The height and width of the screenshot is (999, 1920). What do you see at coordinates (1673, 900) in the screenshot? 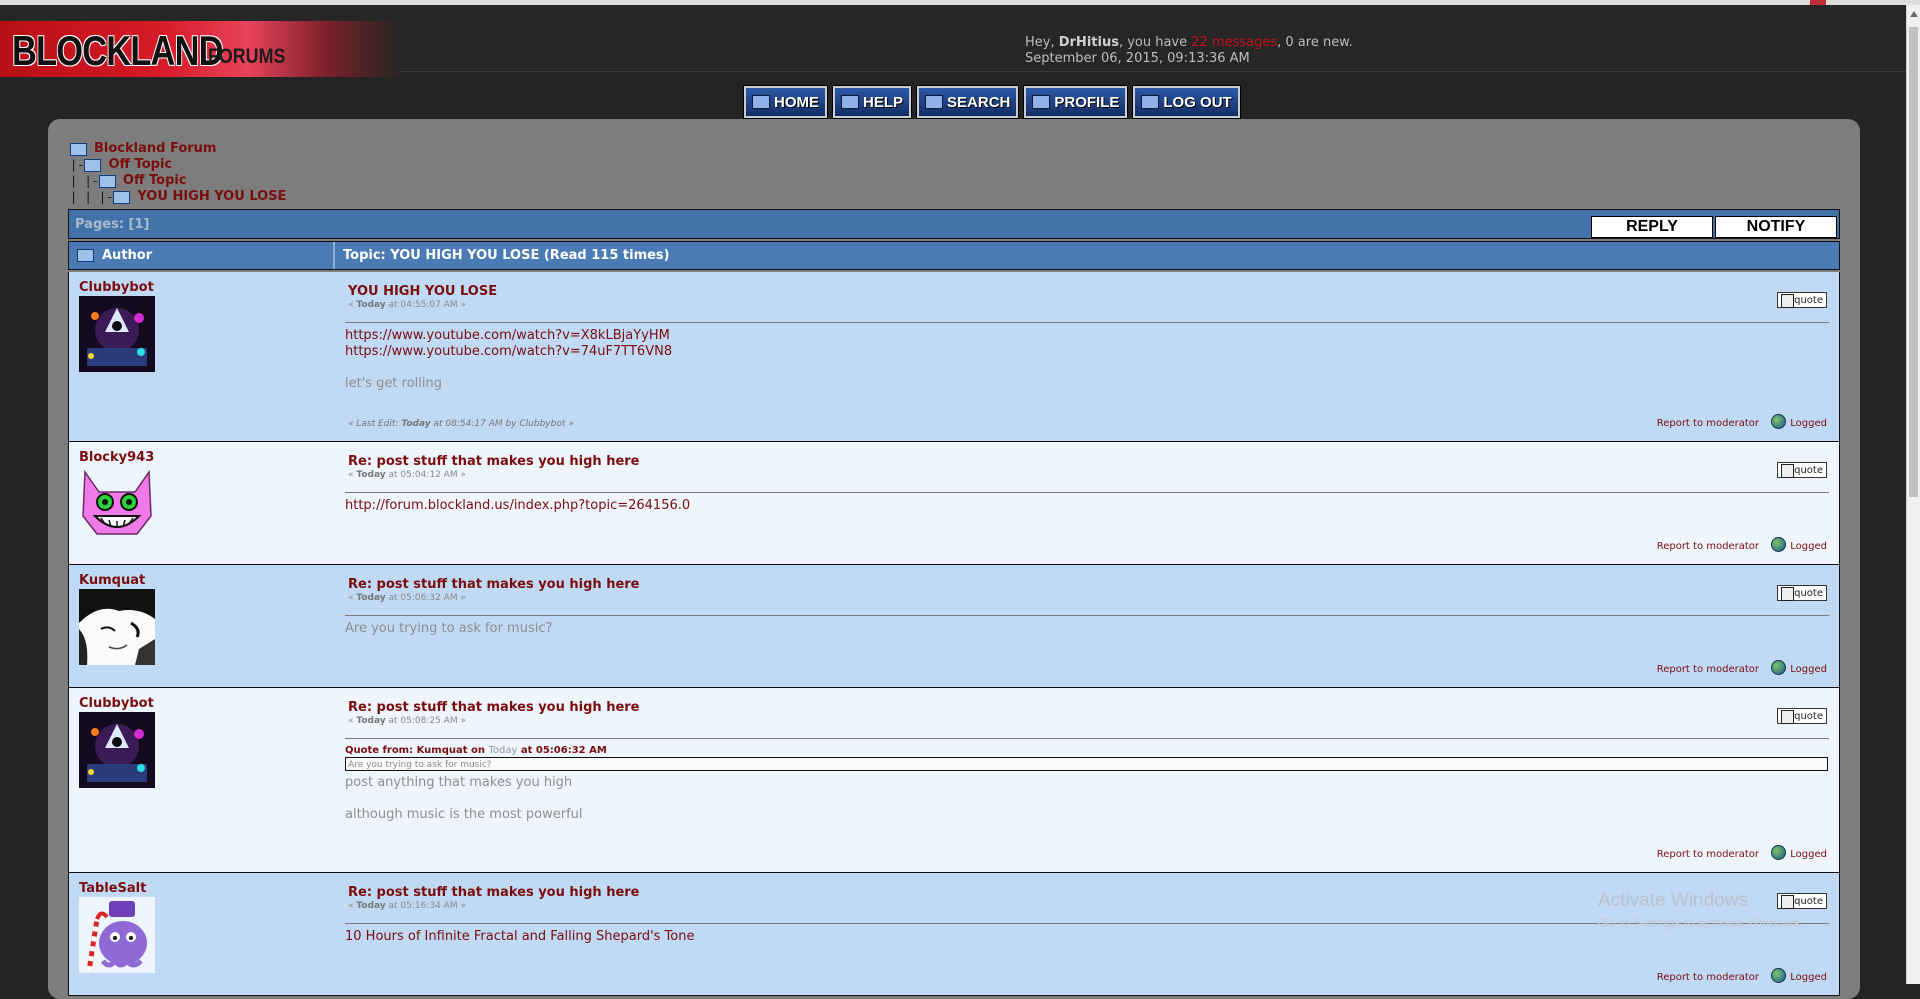
I see `watermark-title: Activate Windows` at bounding box center [1673, 900].